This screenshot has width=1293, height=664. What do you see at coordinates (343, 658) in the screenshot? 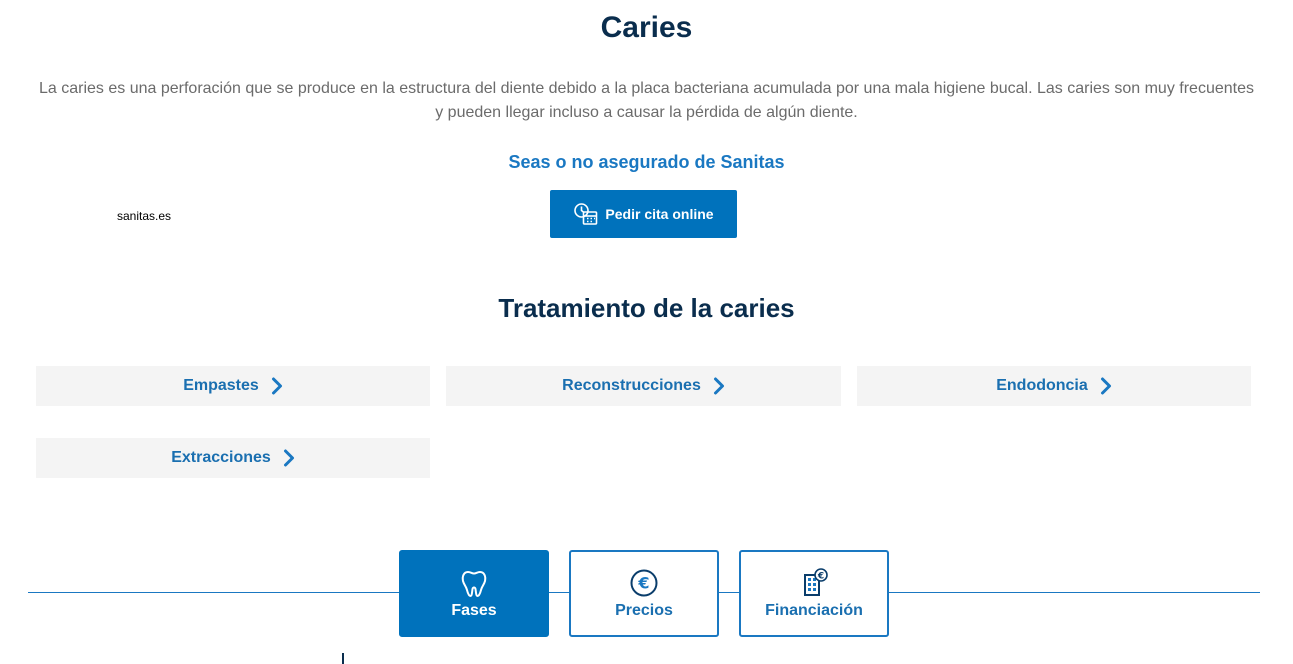
I see `content-marker-line` at bounding box center [343, 658].